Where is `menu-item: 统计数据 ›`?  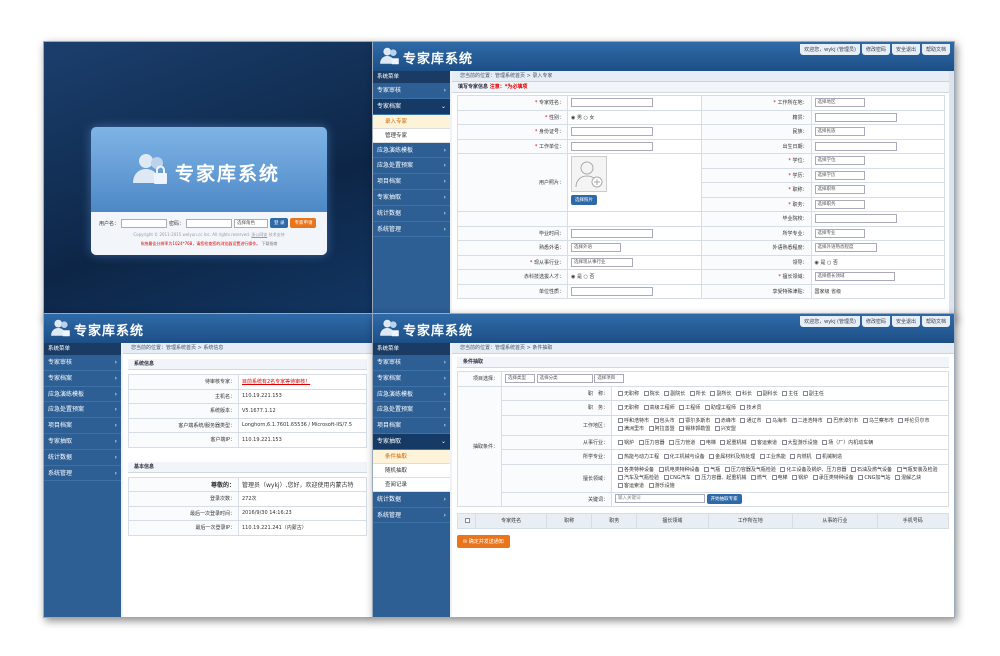
menu-item: 统计数据 › is located at coordinates (82, 458).